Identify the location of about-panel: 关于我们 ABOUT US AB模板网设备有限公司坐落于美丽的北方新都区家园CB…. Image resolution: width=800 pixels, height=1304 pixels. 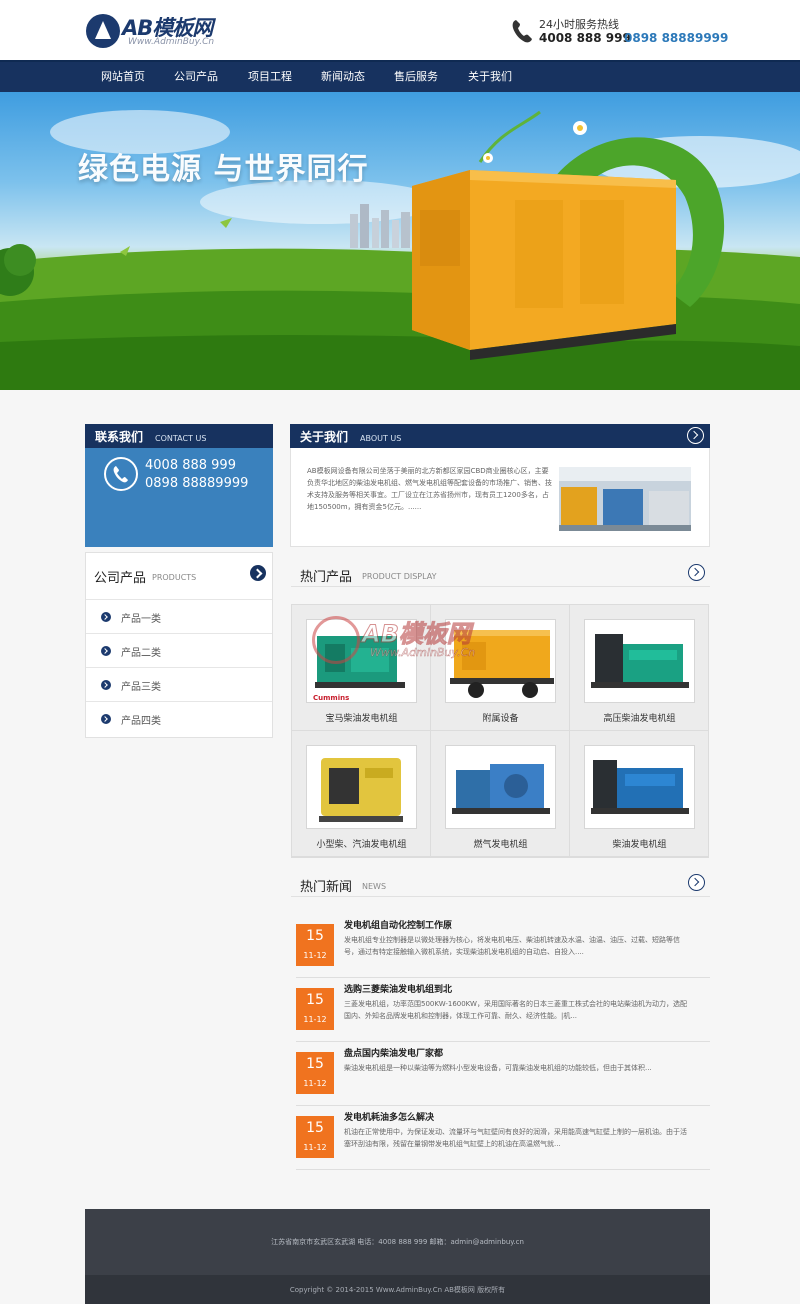
(500, 485).